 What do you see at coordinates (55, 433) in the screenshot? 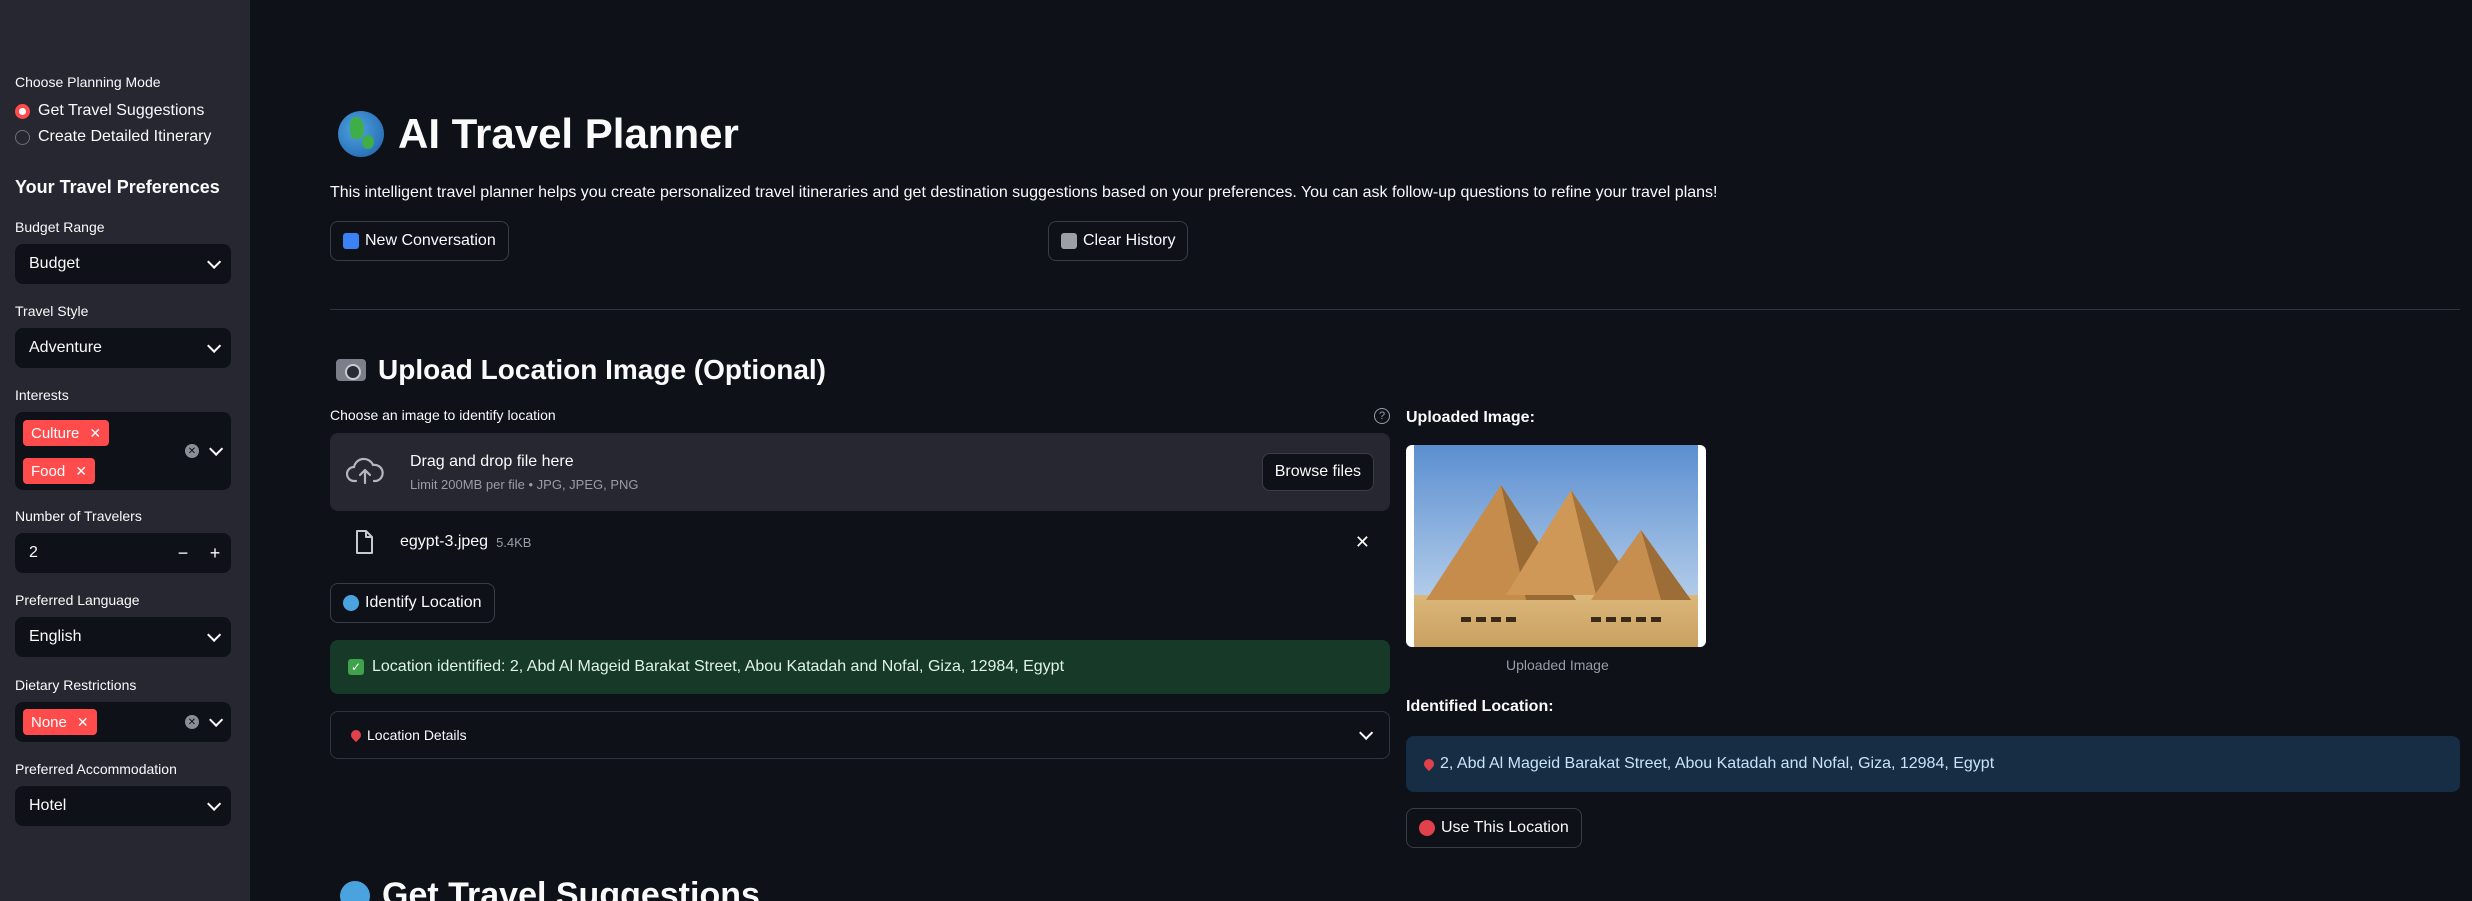
I see `tag-label: Culture` at bounding box center [55, 433].